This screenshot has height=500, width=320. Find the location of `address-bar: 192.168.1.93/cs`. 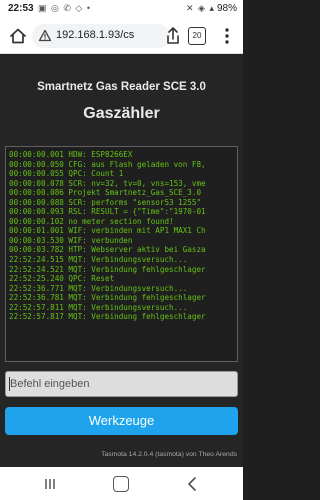

address-bar: 192.168.1.93/cs is located at coordinates (101, 36).